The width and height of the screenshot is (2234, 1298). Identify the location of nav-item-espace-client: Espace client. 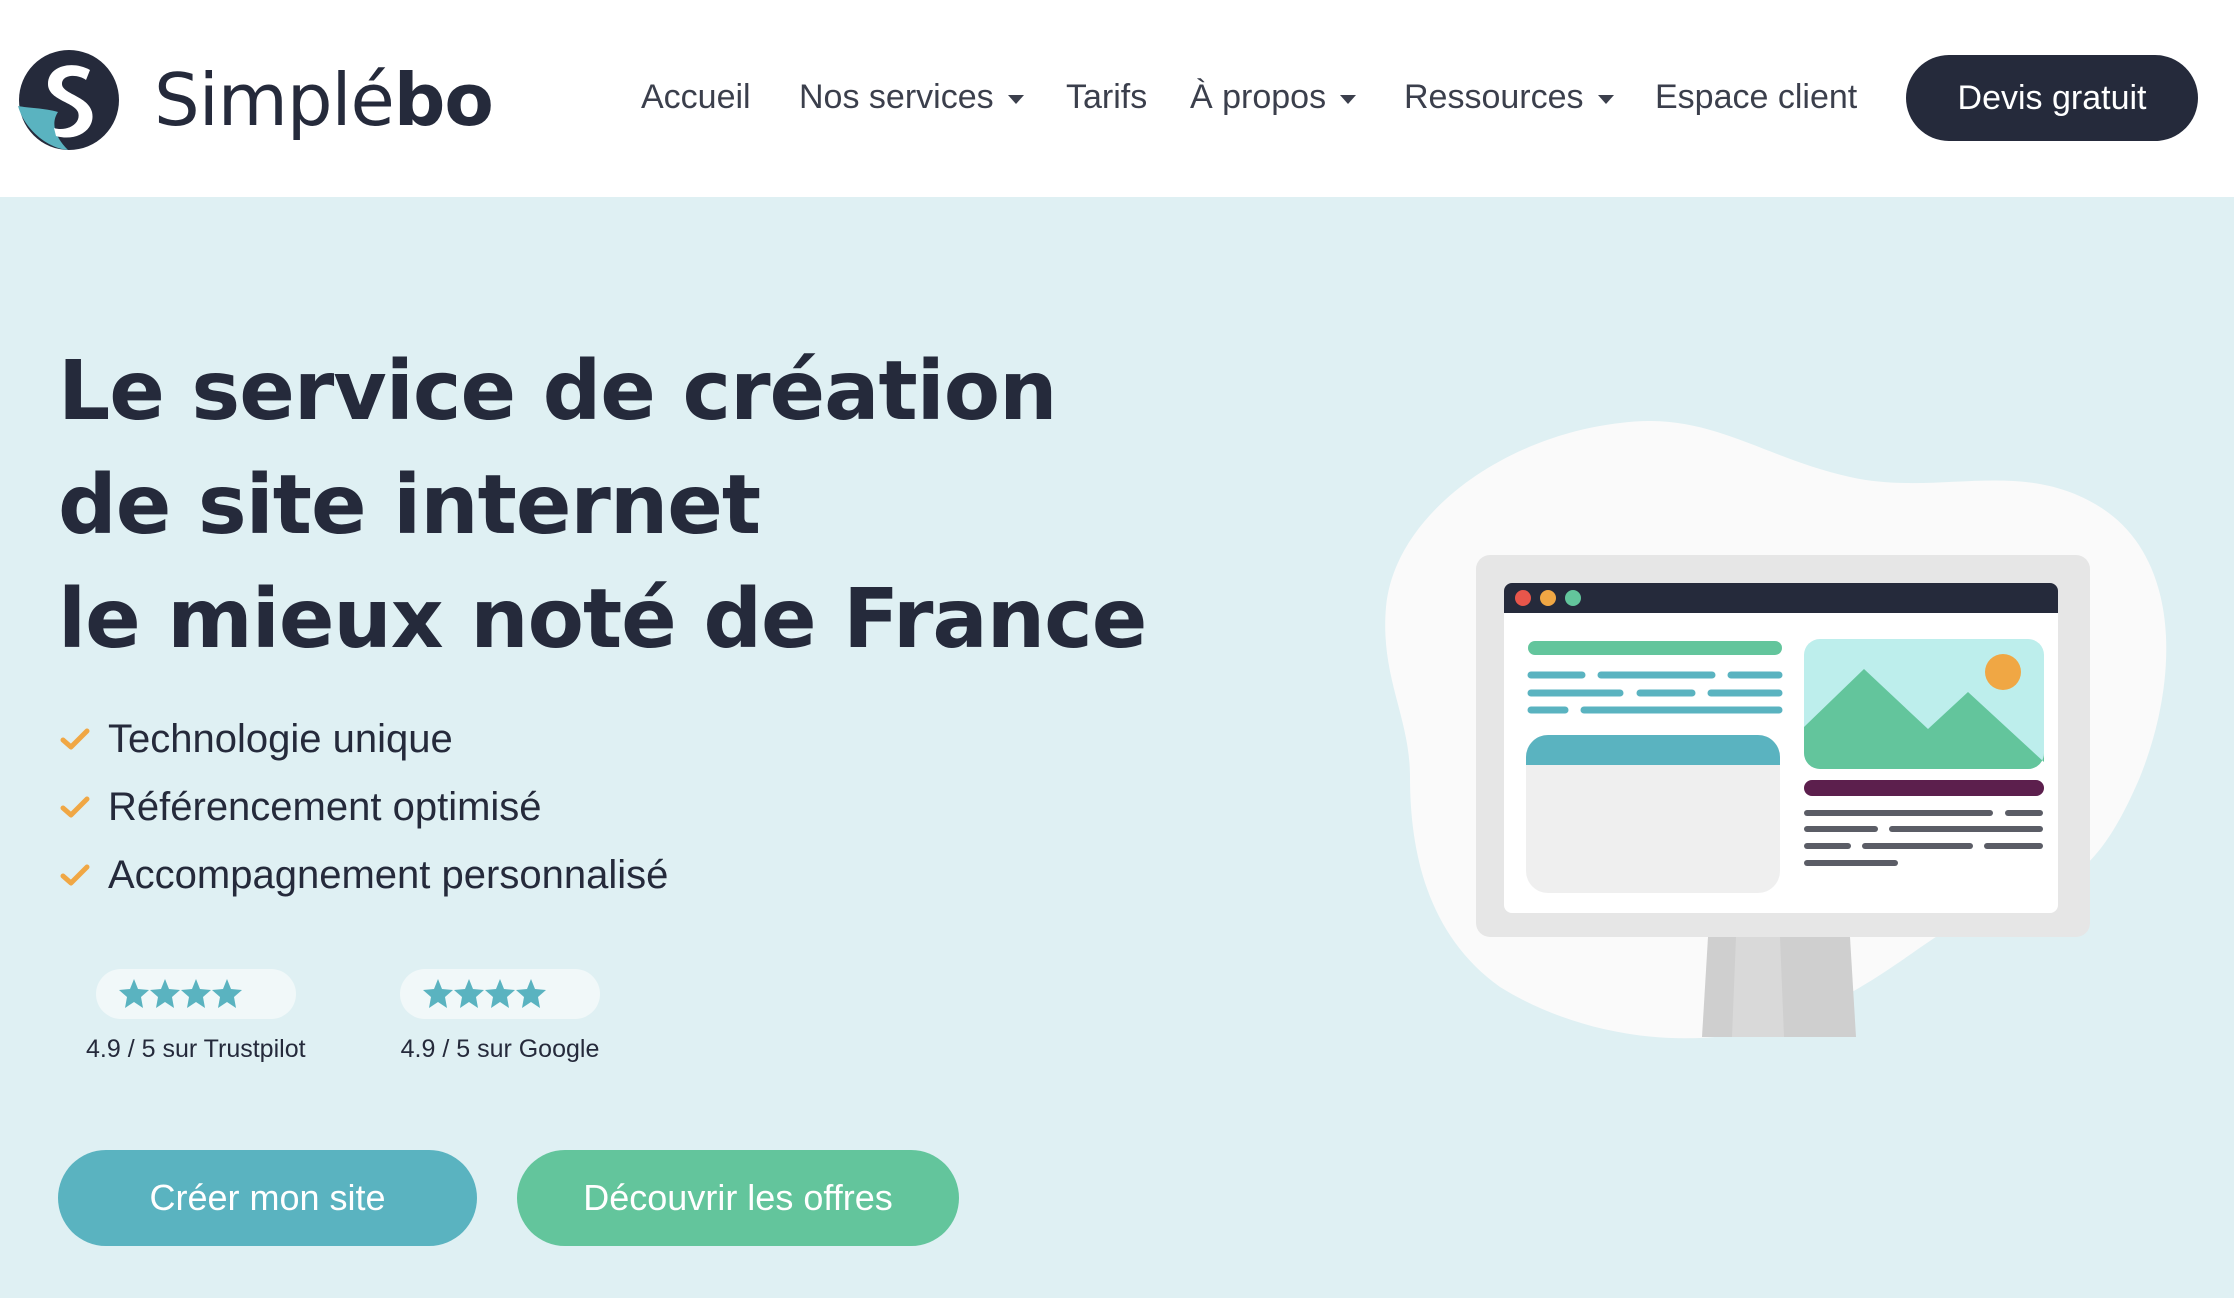
(1756, 97).